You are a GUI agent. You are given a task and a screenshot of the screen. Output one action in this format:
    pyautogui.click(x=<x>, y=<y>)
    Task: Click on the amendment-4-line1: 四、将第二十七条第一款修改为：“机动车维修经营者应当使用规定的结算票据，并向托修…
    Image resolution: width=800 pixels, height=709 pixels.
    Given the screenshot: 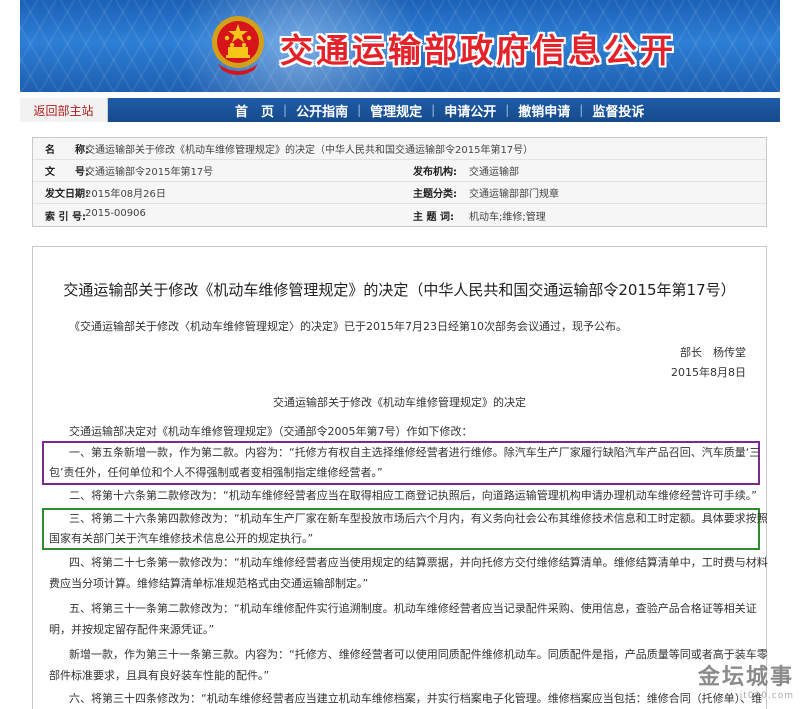 What is the action you would take?
    pyautogui.click(x=418, y=562)
    